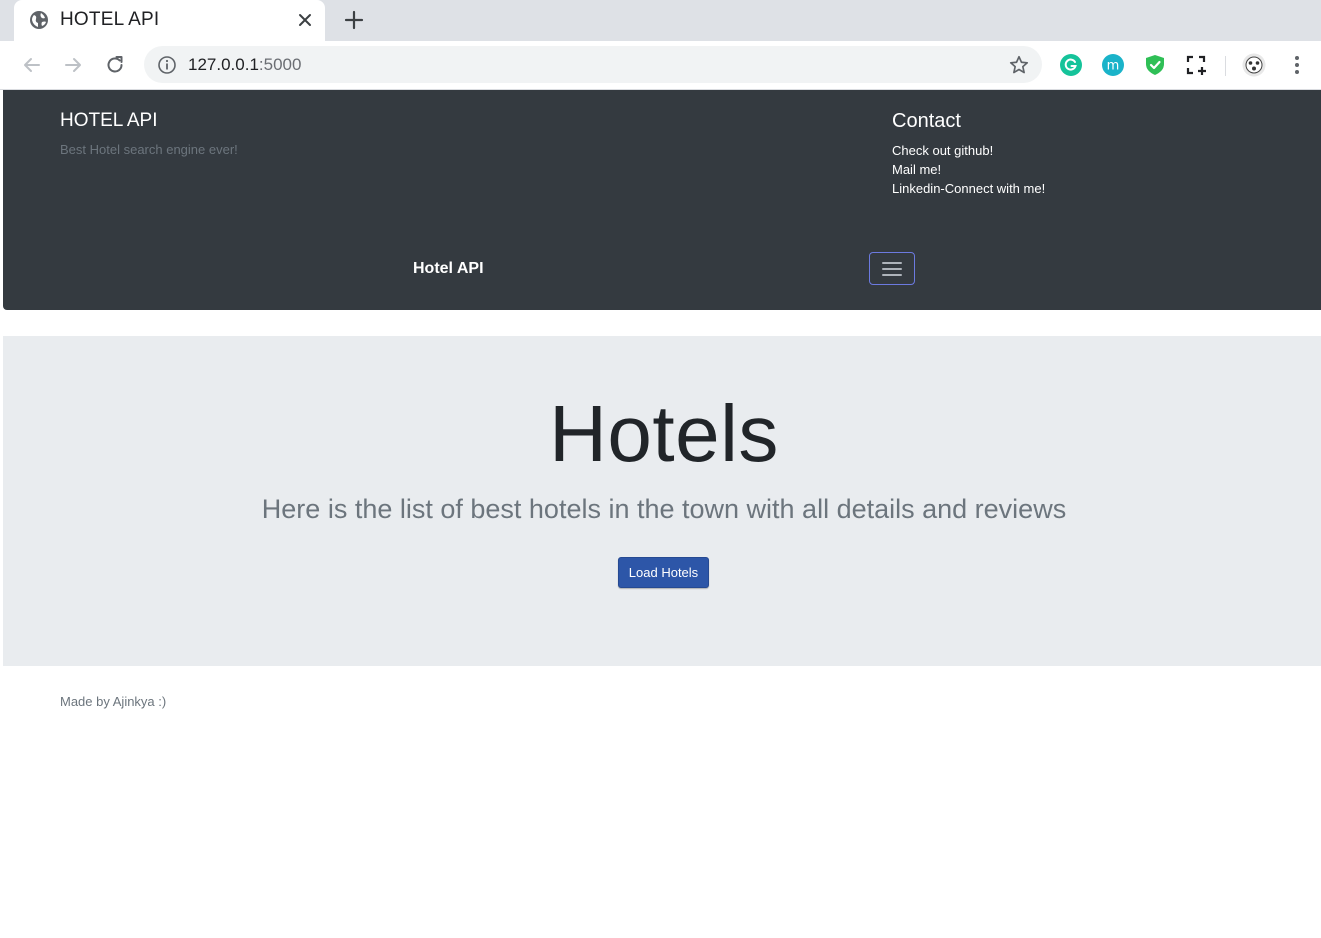 The width and height of the screenshot is (1321, 938). Describe the element at coordinates (1196, 65) in the screenshot. I see `screenshot-icon` at that location.